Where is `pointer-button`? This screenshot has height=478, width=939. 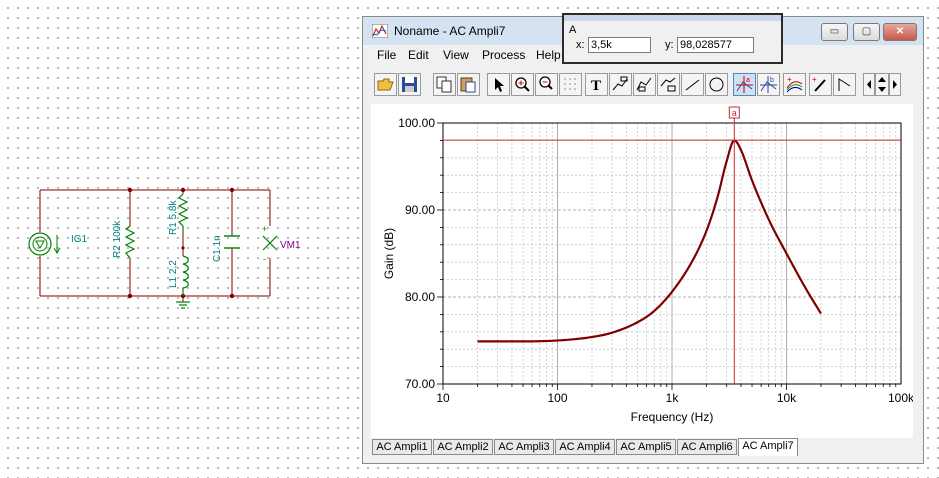 pointer-button is located at coordinates (498, 84).